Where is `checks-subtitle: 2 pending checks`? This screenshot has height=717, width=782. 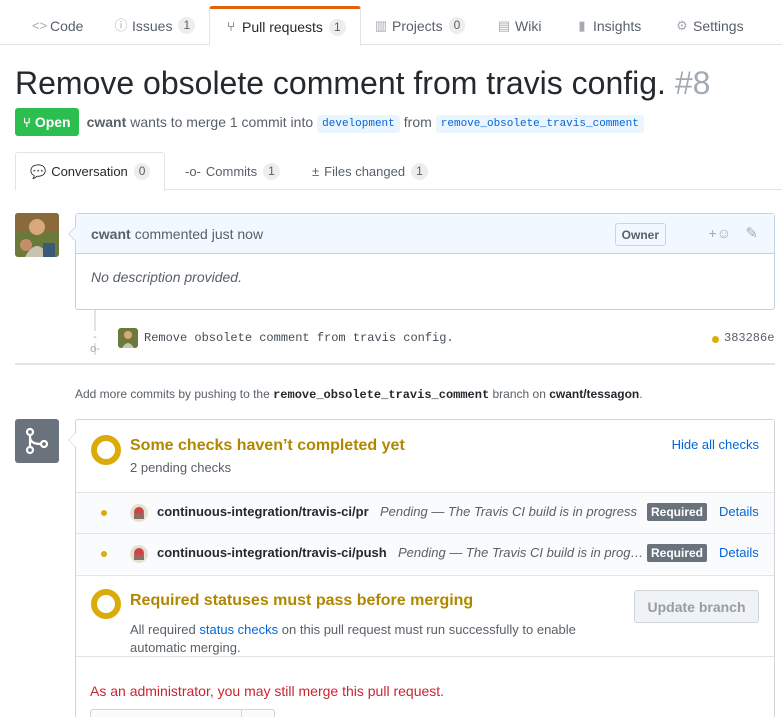
checks-subtitle: 2 pending checks is located at coordinates (181, 467).